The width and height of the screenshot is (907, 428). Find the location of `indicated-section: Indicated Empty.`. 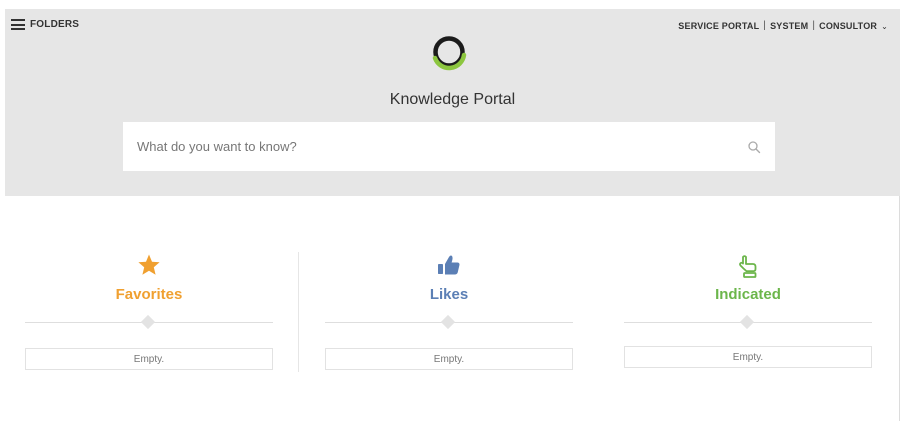

indicated-section: Indicated Empty. is located at coordinates (748, 296).